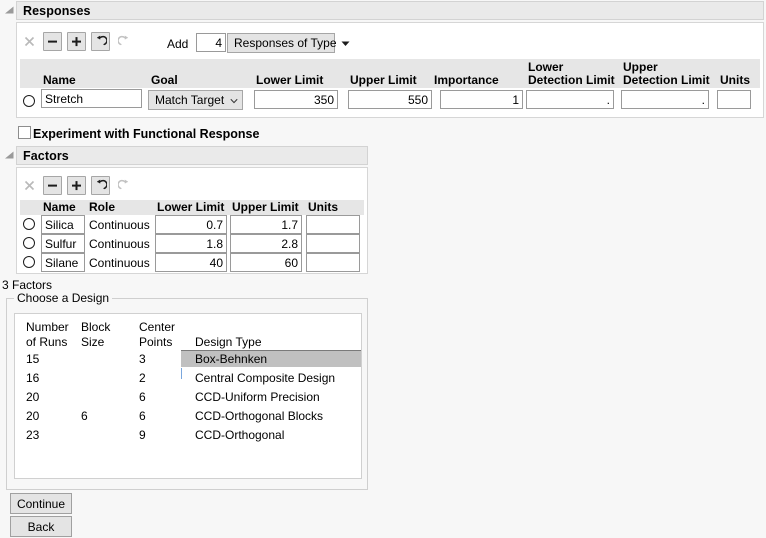  What do you see at coordinates (191, 262) in the screenshot?
I see `factor-lower-limit-input: 40` at bounding box center [191, 262].